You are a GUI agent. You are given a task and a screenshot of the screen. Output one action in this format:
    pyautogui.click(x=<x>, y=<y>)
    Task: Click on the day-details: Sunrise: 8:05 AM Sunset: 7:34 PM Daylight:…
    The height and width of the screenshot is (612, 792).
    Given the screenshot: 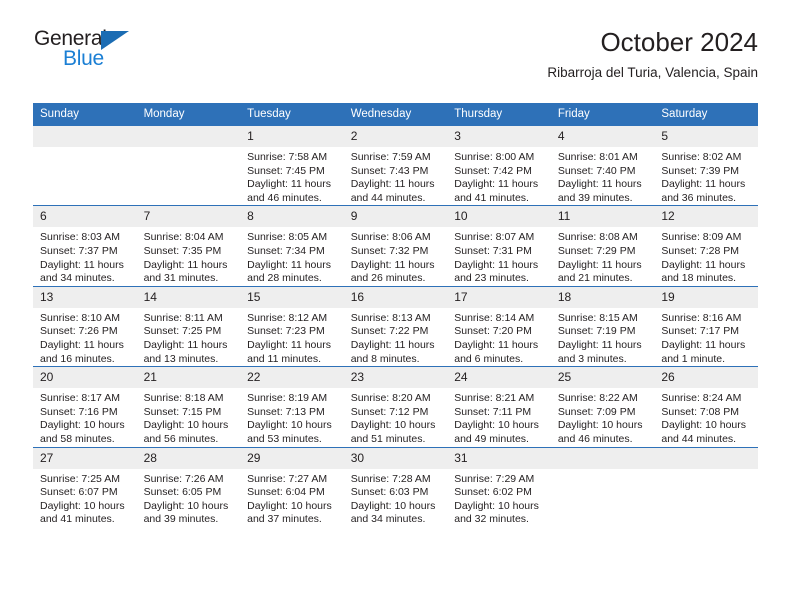 What is the action you would take?
    pyautogui.click(x=292, y=256)
    